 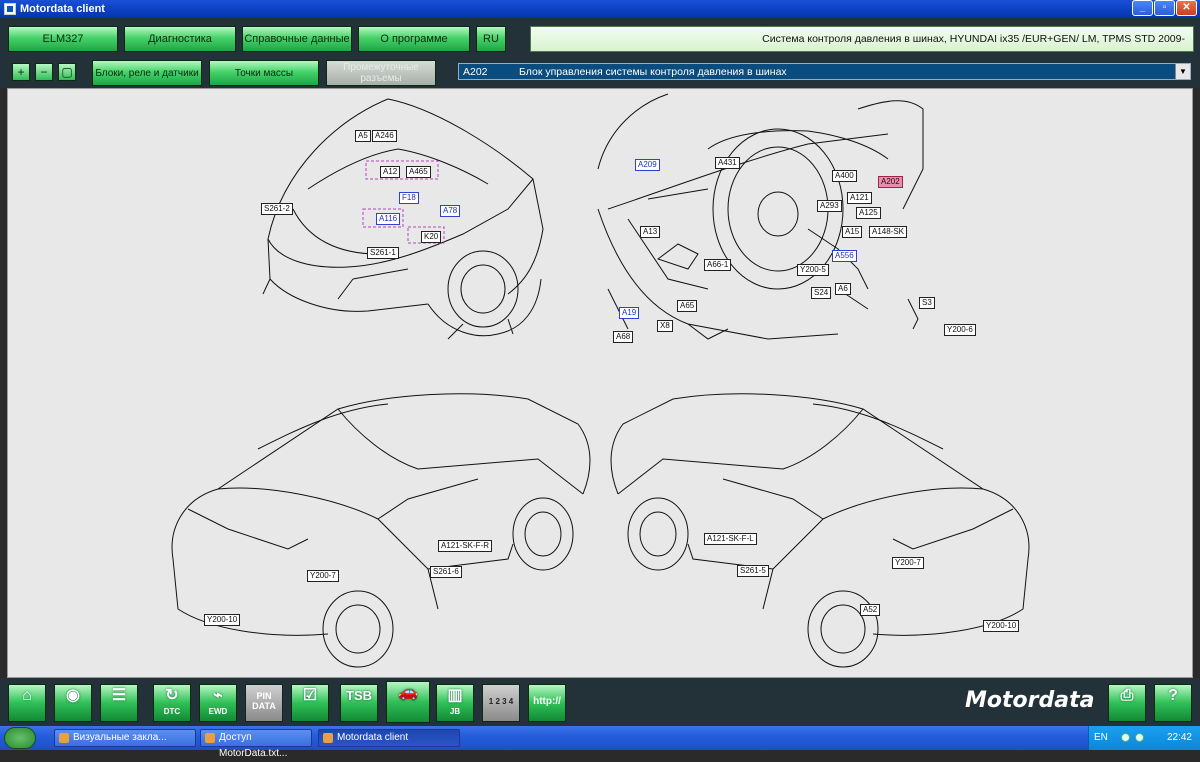 I want to click on clock: 22:42, so click(x=1179, y=737).